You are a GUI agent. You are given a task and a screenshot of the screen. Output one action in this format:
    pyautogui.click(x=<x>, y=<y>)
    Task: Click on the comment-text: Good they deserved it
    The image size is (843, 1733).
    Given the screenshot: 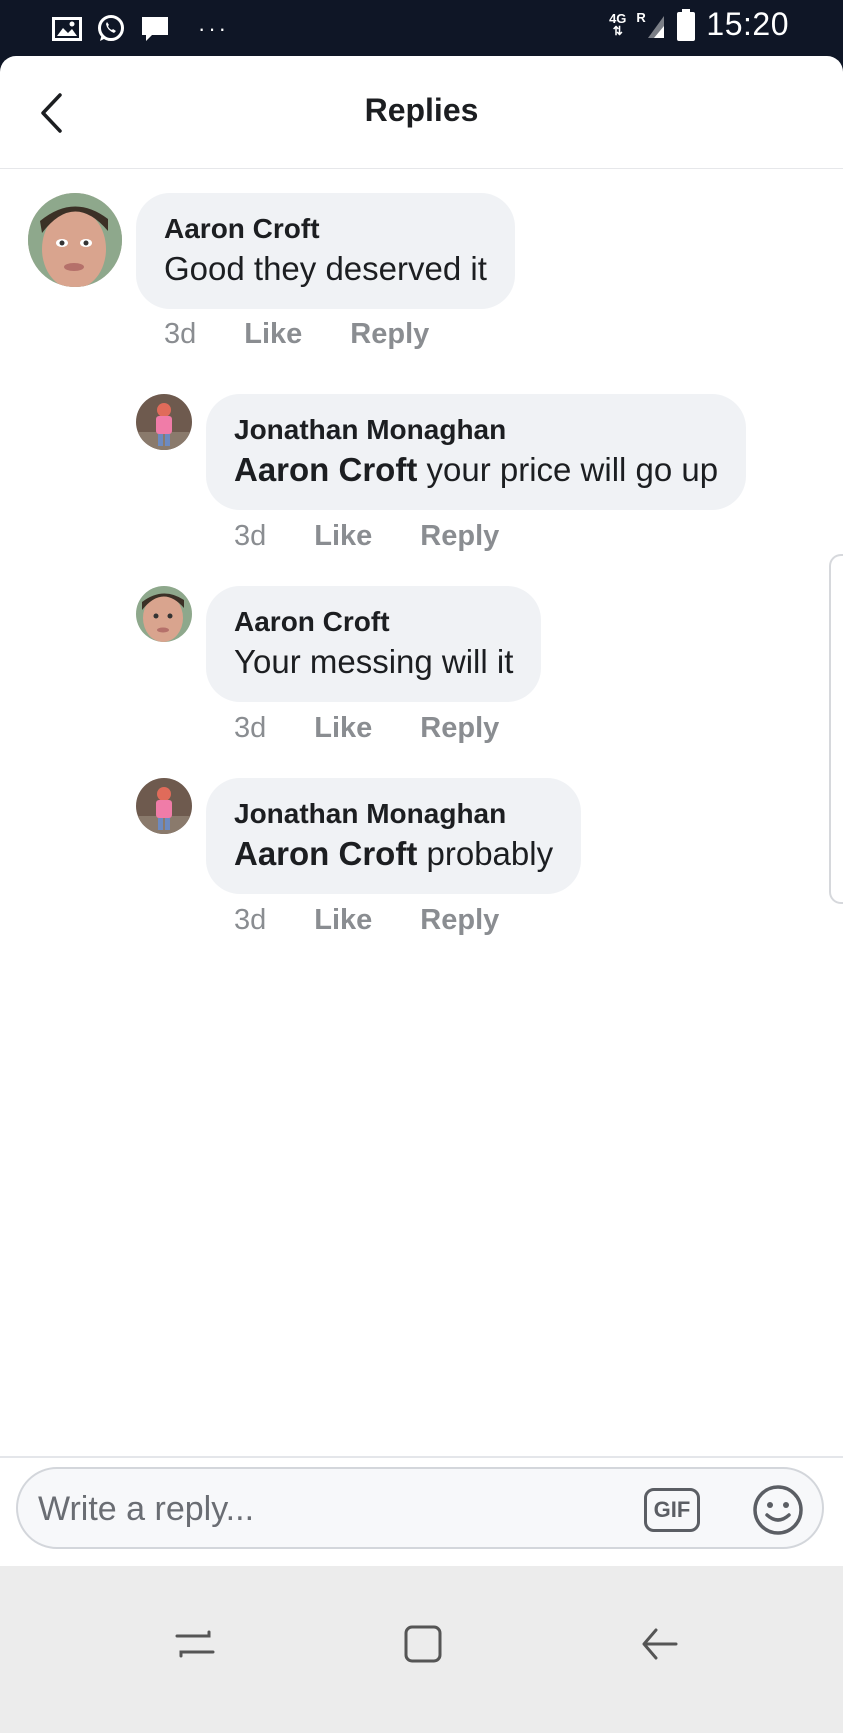 What is the action you would take?
    pyautogui.click(x=325, y=269)
    